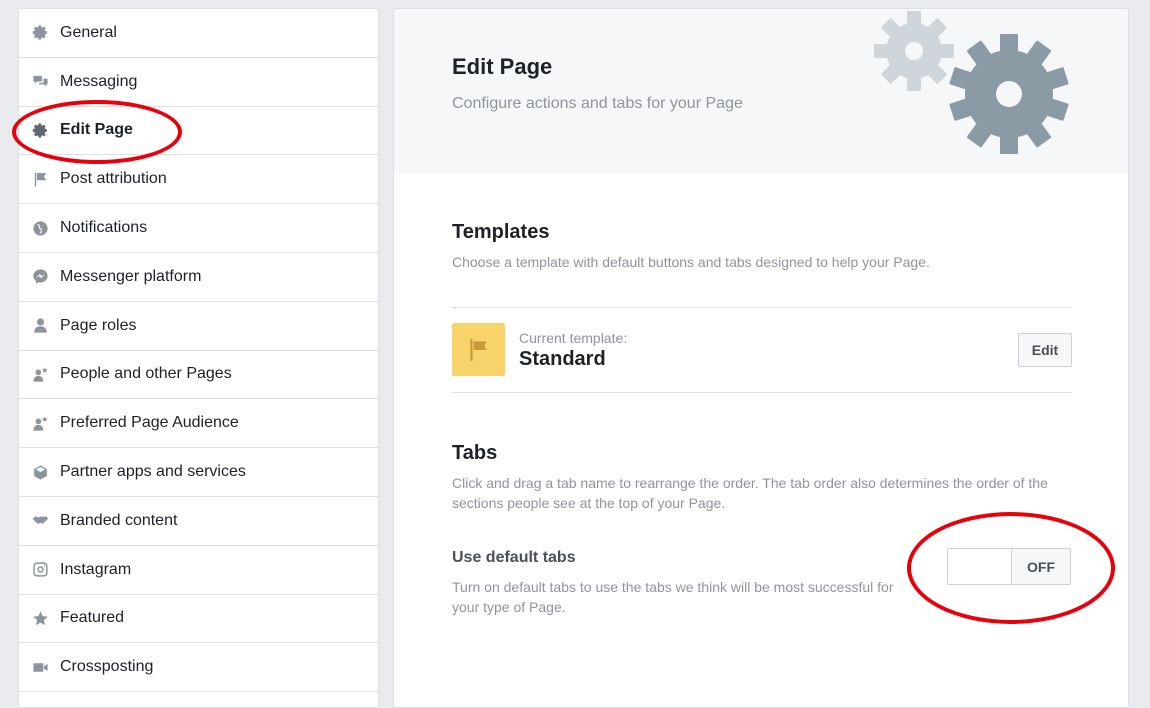  Describe the element at coordinates (573, 338) in the screenshot. I see `current-template-caption: Current template:` at that location.